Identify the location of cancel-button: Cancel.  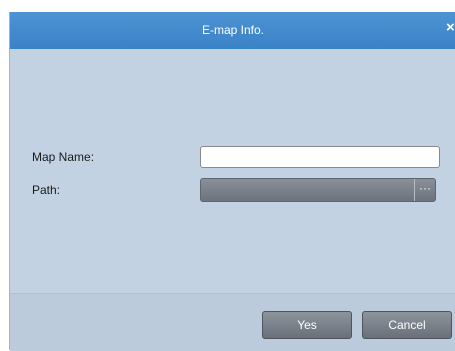
(407, 325).